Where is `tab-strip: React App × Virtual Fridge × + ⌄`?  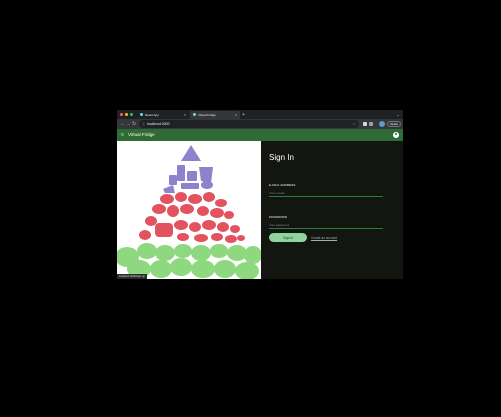 tab-strip: React App × Virtual Fridge × + ⌄ is located at coordinates (260, 114).